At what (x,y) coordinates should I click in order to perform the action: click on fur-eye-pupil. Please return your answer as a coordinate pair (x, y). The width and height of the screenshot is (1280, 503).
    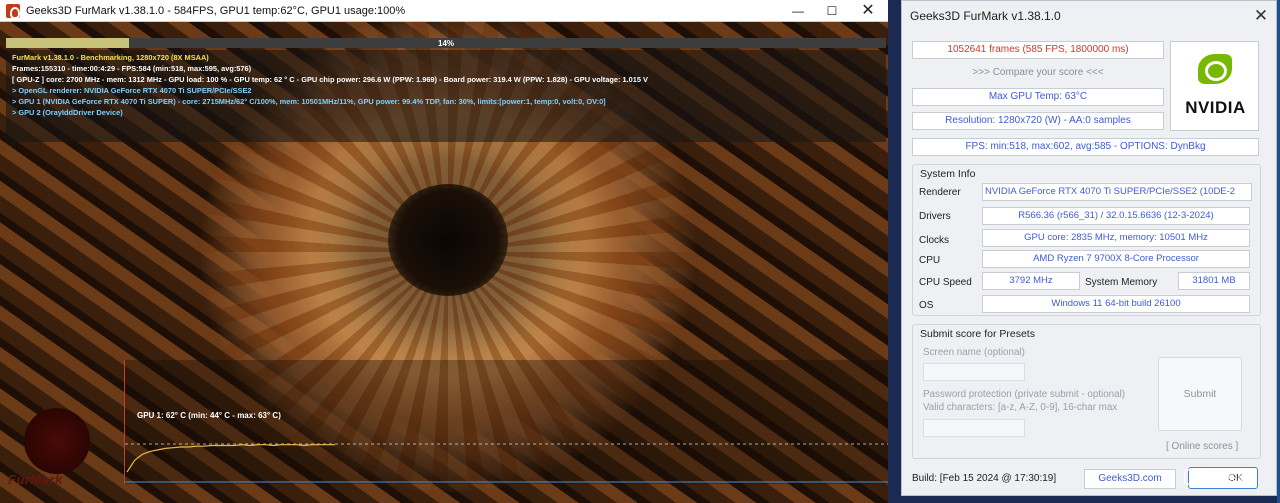
    Looking at the image, I should click on (448, 240).